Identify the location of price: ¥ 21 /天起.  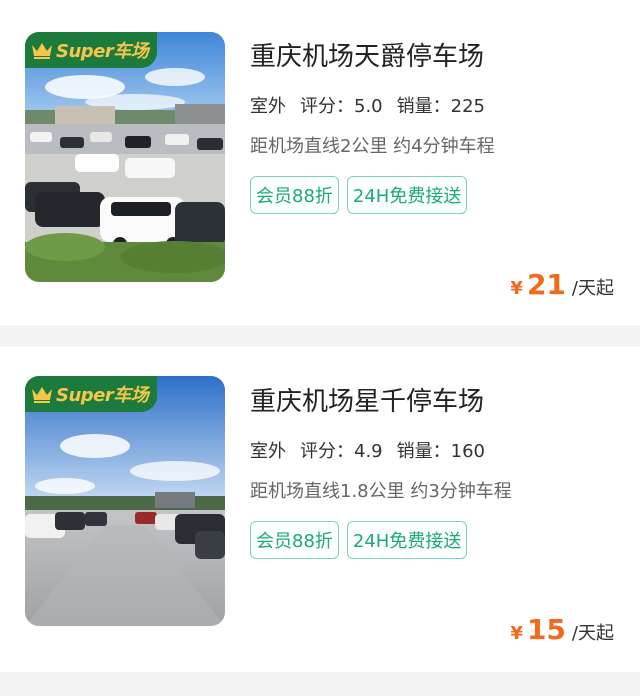
(562, 284).